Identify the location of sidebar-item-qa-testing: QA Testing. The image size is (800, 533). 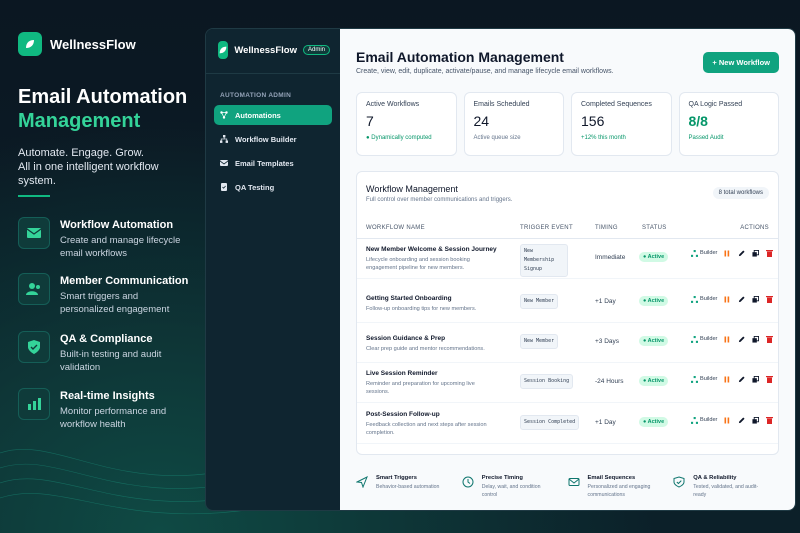
(273, 187).